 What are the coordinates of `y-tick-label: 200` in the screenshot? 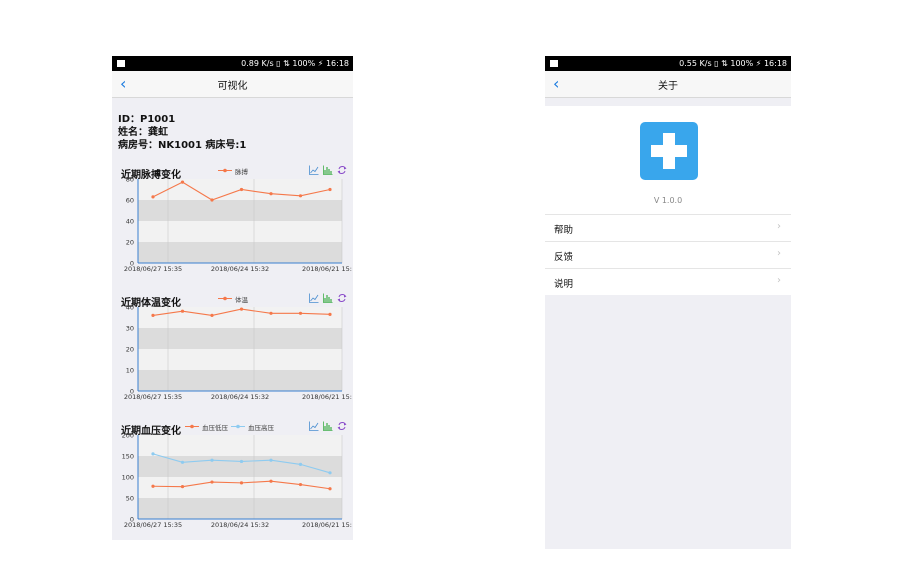 It's located at (128, 436).